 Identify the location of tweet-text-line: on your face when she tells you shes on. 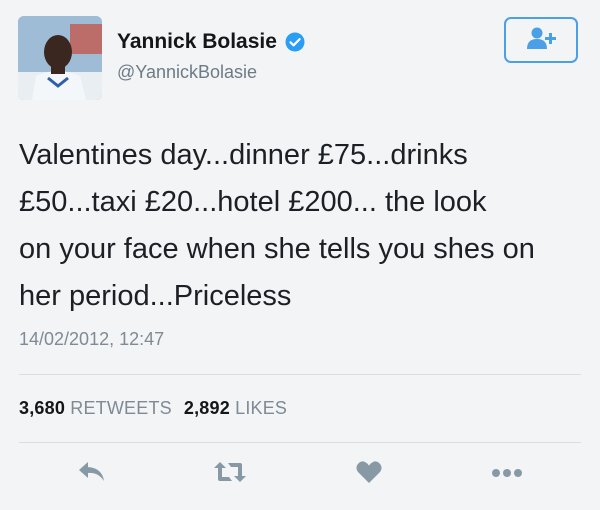
(277, 249).